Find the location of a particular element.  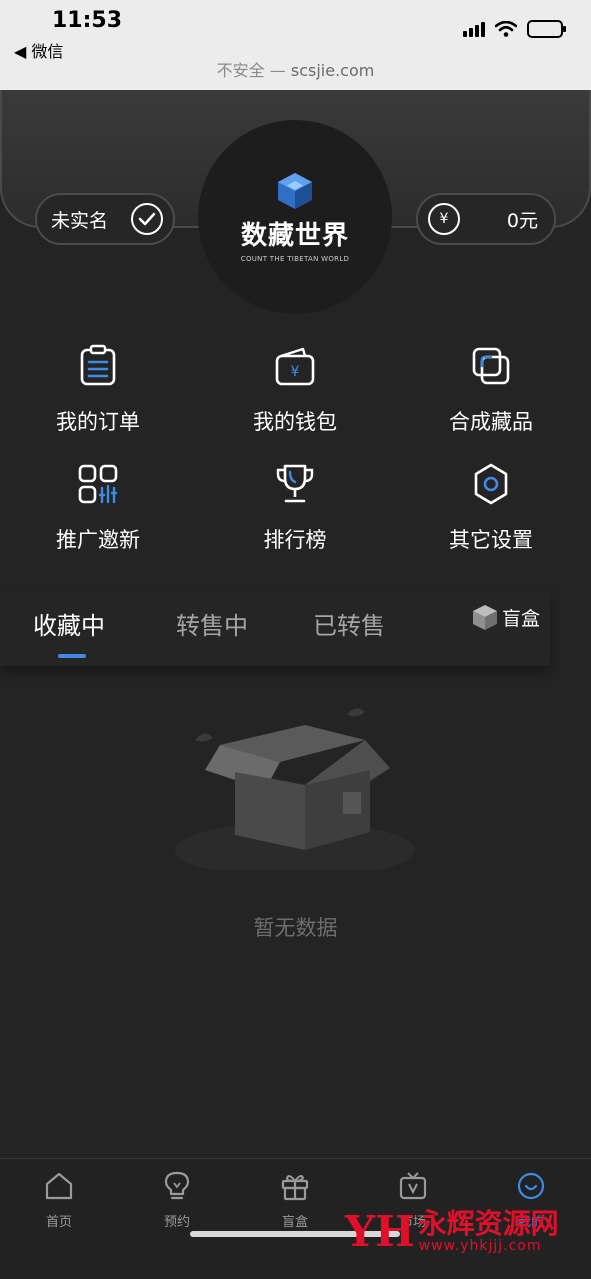

tab-resold: 已转售 is located at coordinates (349, 623).